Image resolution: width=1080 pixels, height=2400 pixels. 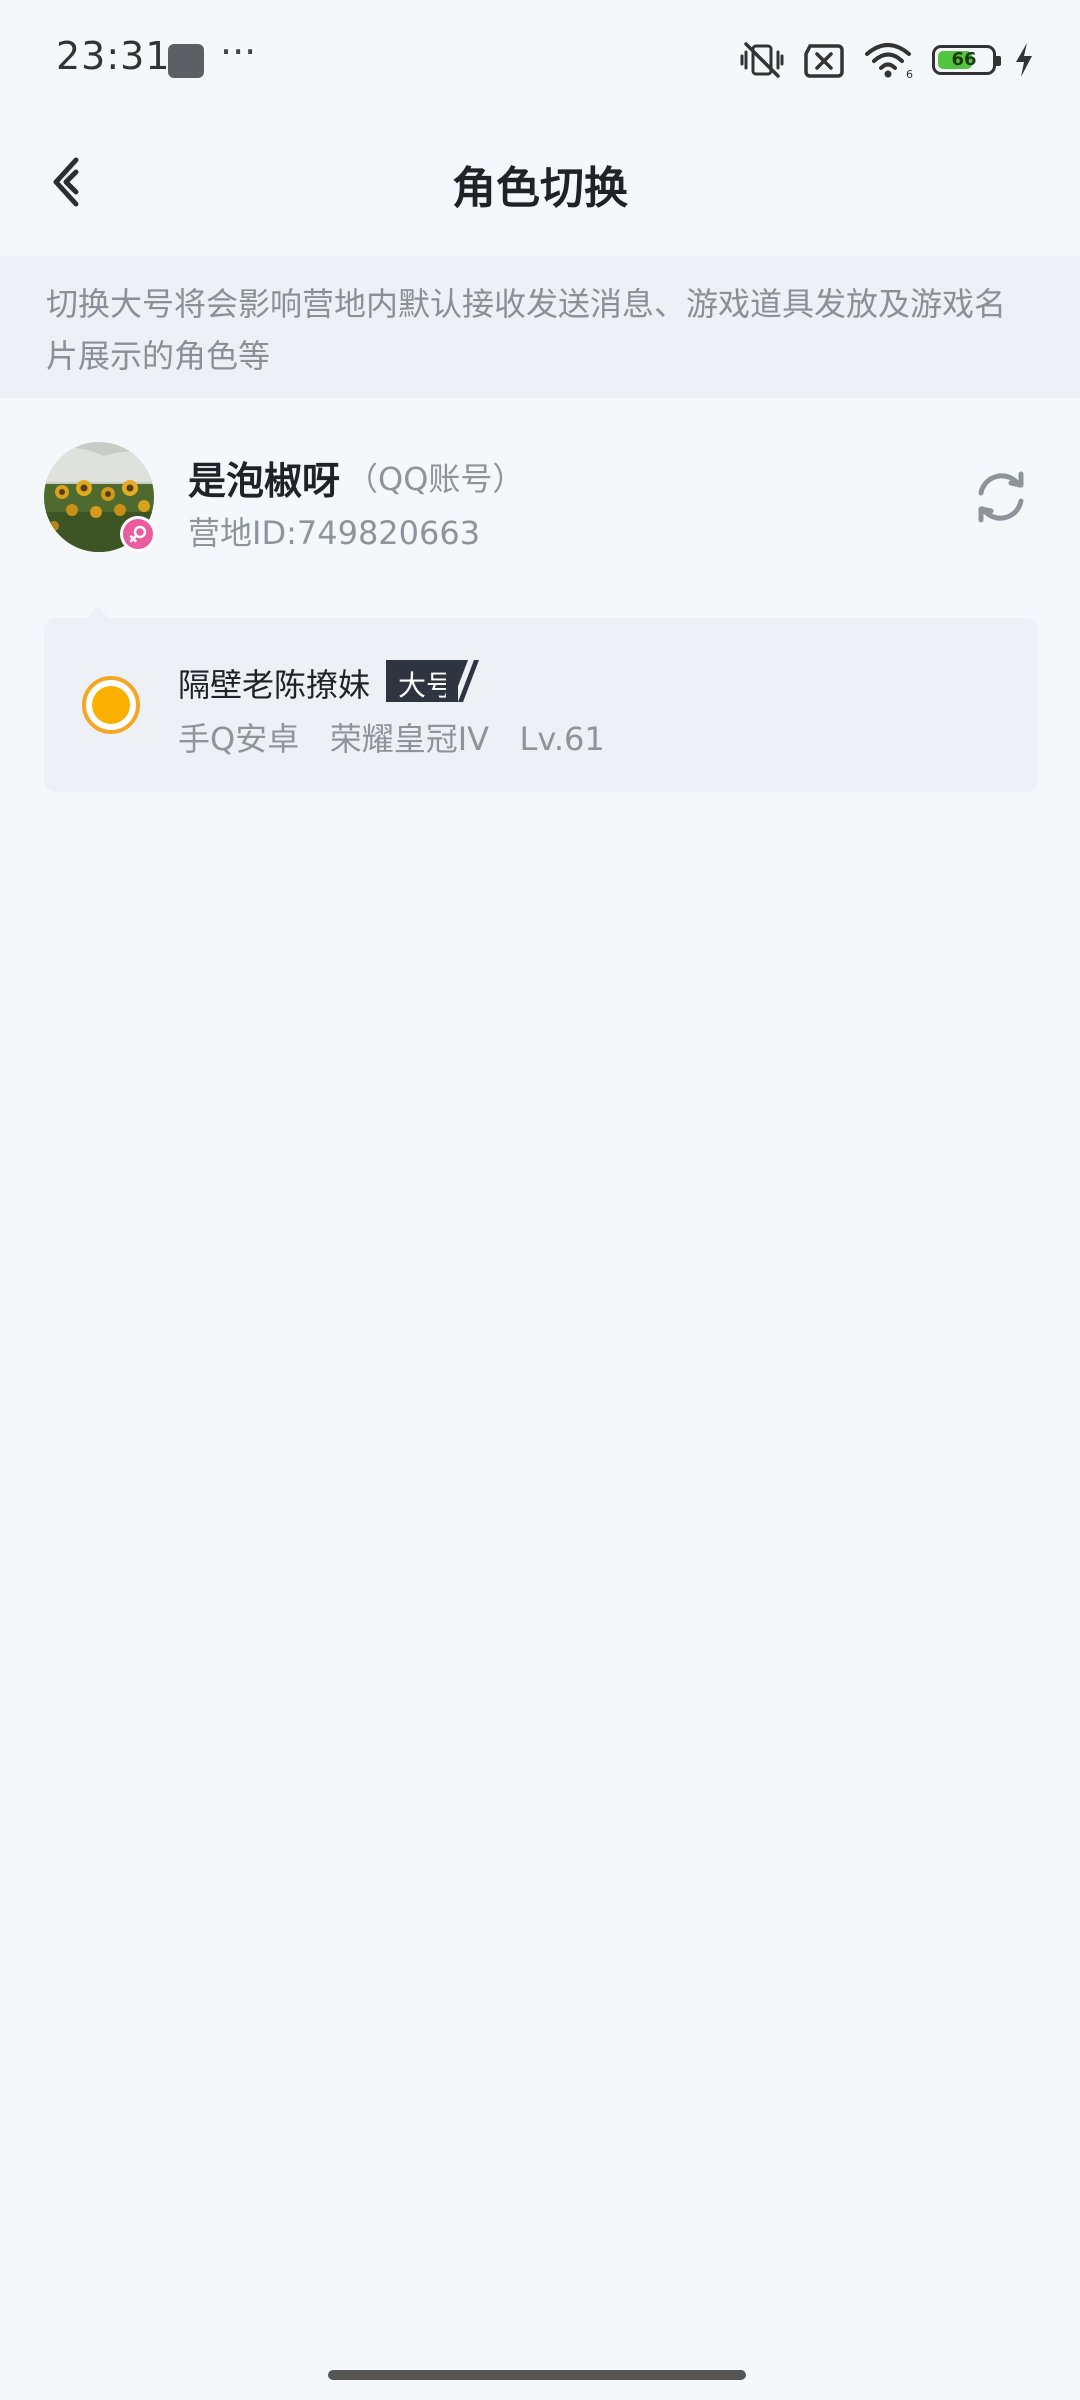 What do you see at coordinates (436, 681) in the screenshot?
I see `main-account-tag: 大号` at bounding box center [436, 681].